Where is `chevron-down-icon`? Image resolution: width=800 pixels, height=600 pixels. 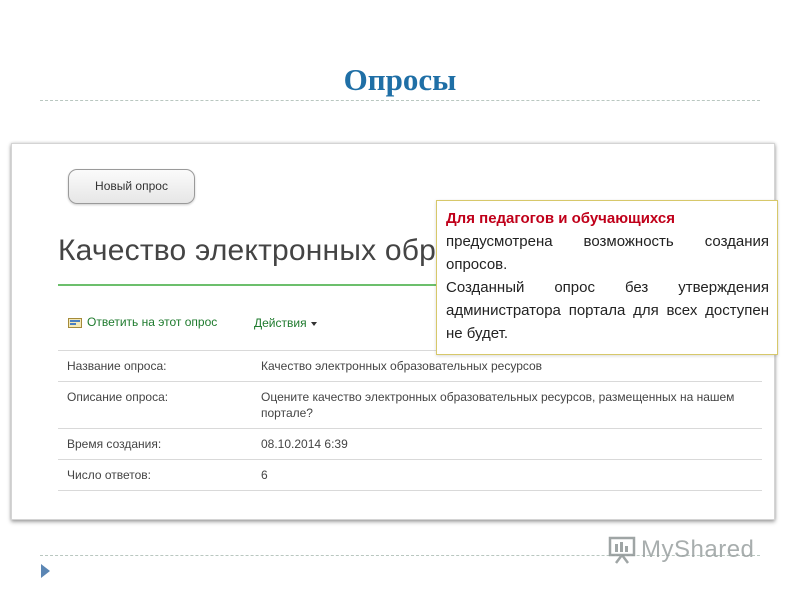 chevron-down-icon is located at coordinates (313, 323).